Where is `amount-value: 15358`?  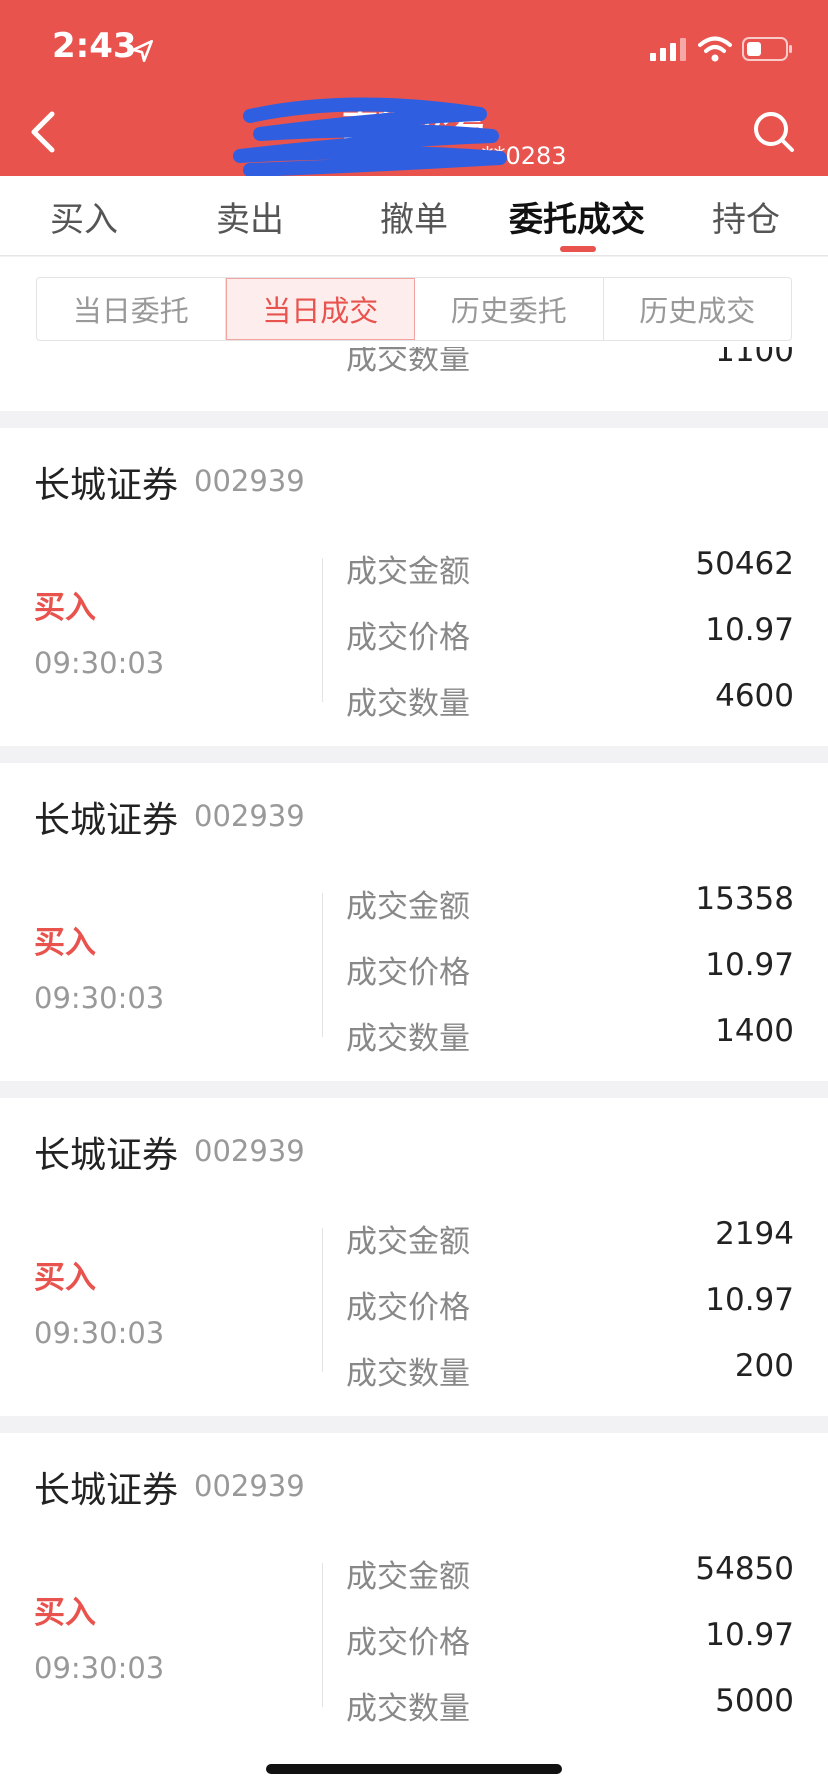 amount-value: 15358 is located at coordinates (744, 899).